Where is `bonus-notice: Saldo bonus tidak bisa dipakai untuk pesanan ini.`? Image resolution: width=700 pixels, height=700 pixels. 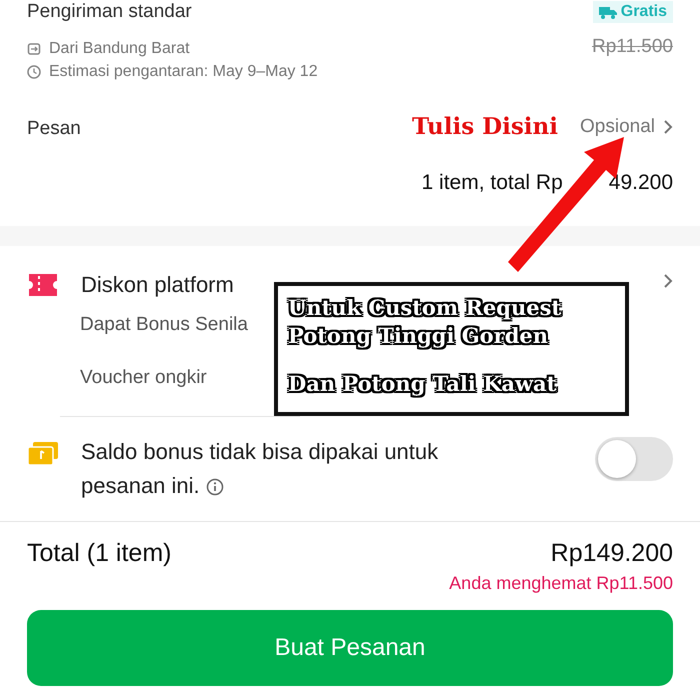 bonus-notice: Saldo bonus tidak bisa dipakai untuk pesanan ini. is located at coordinates (260, 469).